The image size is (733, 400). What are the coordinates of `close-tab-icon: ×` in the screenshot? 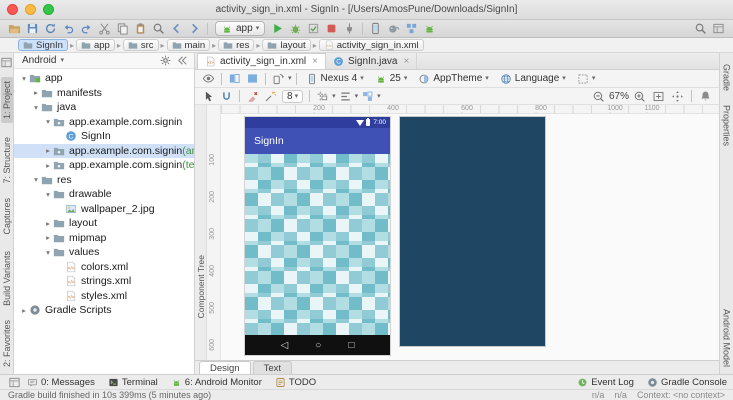 It's located at (406, 61).